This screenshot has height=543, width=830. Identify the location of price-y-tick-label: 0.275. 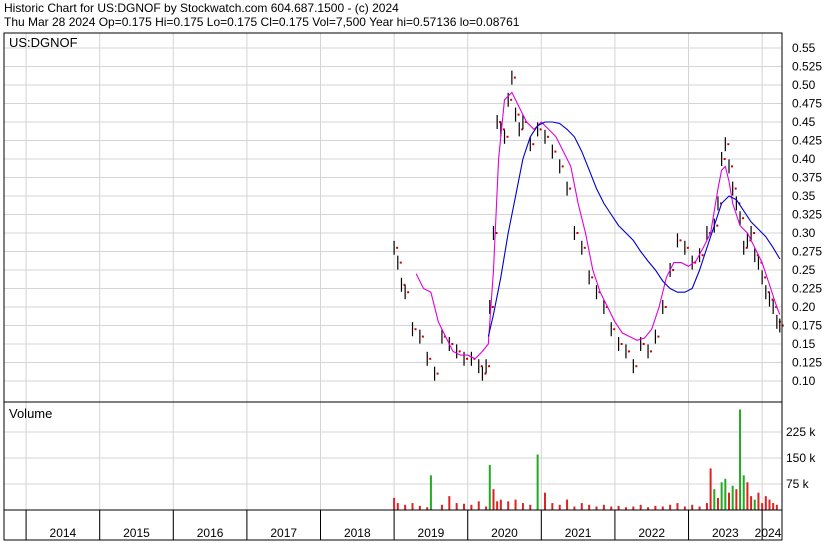
(807, 252).